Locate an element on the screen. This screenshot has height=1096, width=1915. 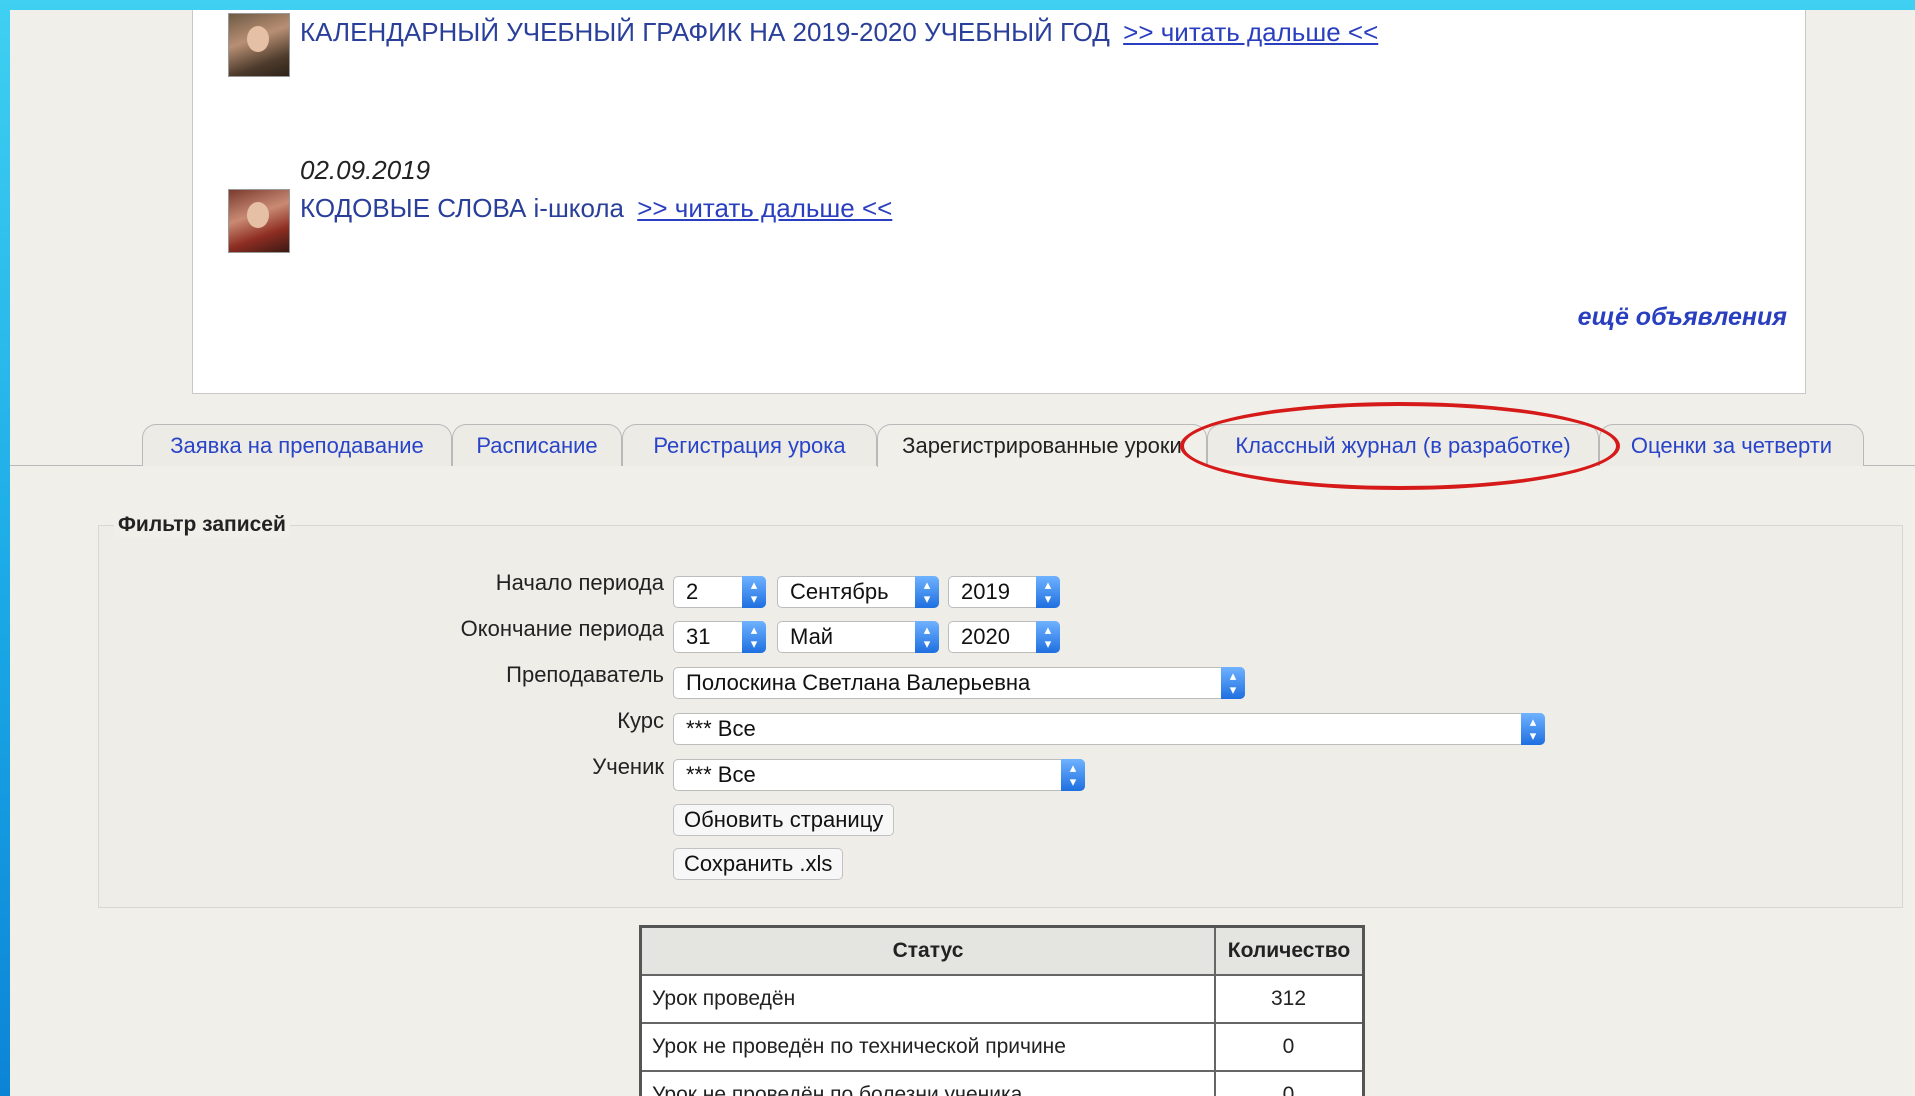
status-column-header: Статус is located at coordinates (927, 950).